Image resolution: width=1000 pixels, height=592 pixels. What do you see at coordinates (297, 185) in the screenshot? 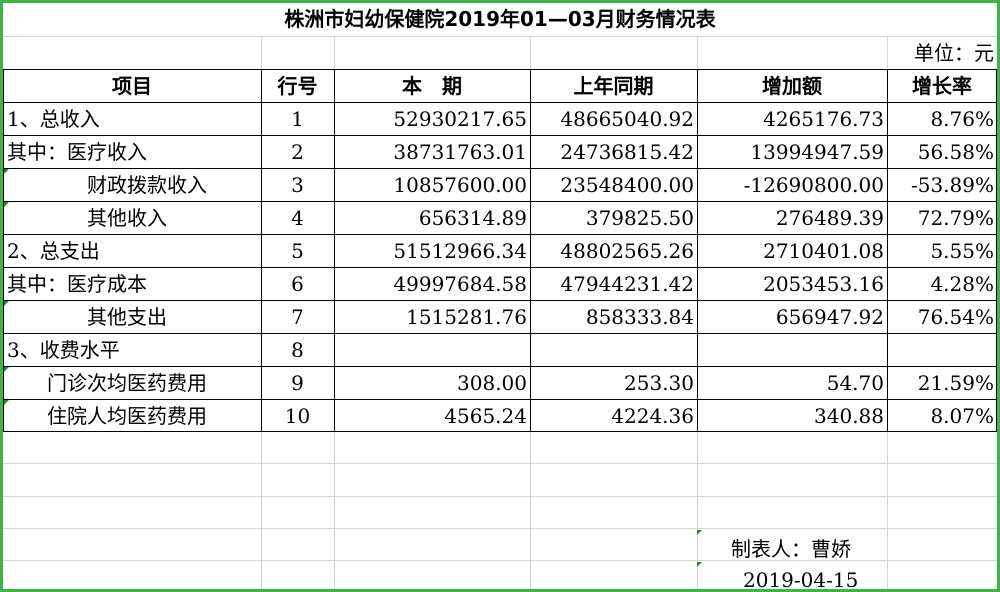
I see `row-number: 3` at bounding box center [297, 185].